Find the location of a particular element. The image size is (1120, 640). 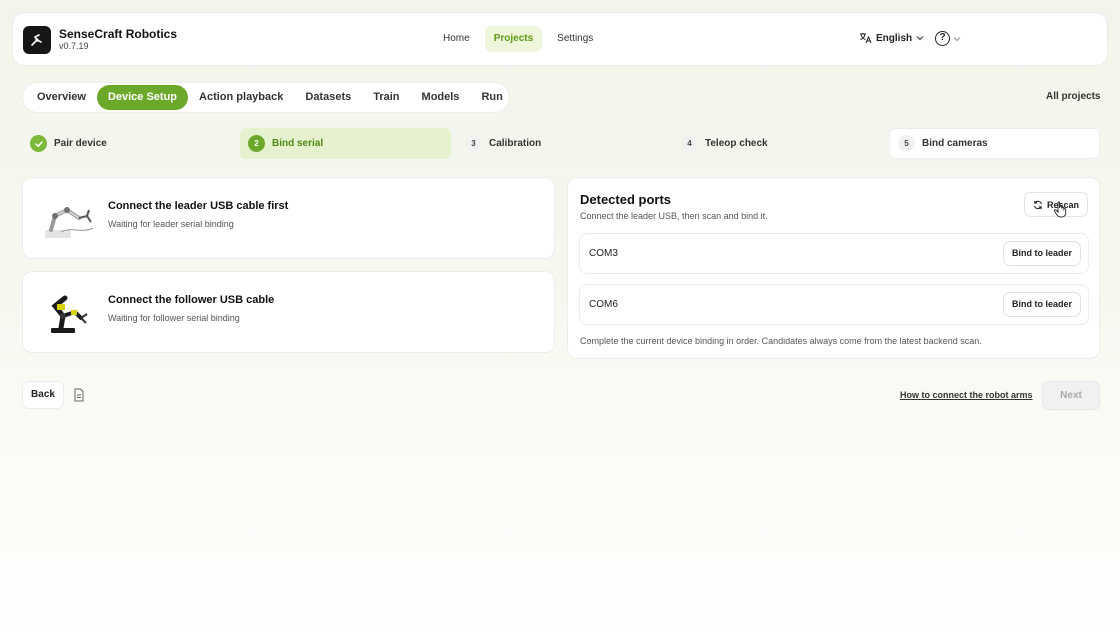

nav-home: Home is located at coordinates (456, 39).